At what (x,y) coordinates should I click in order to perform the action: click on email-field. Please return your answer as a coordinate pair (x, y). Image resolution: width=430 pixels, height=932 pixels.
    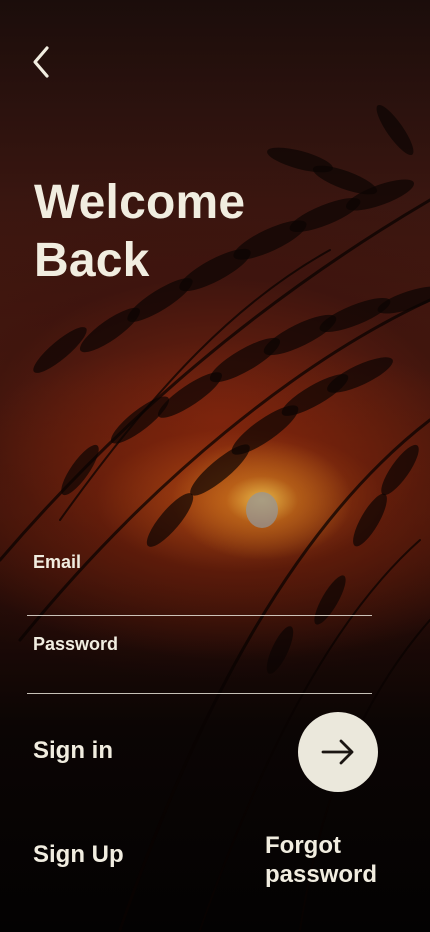
    Looking at the image, I should click on (199, 599).